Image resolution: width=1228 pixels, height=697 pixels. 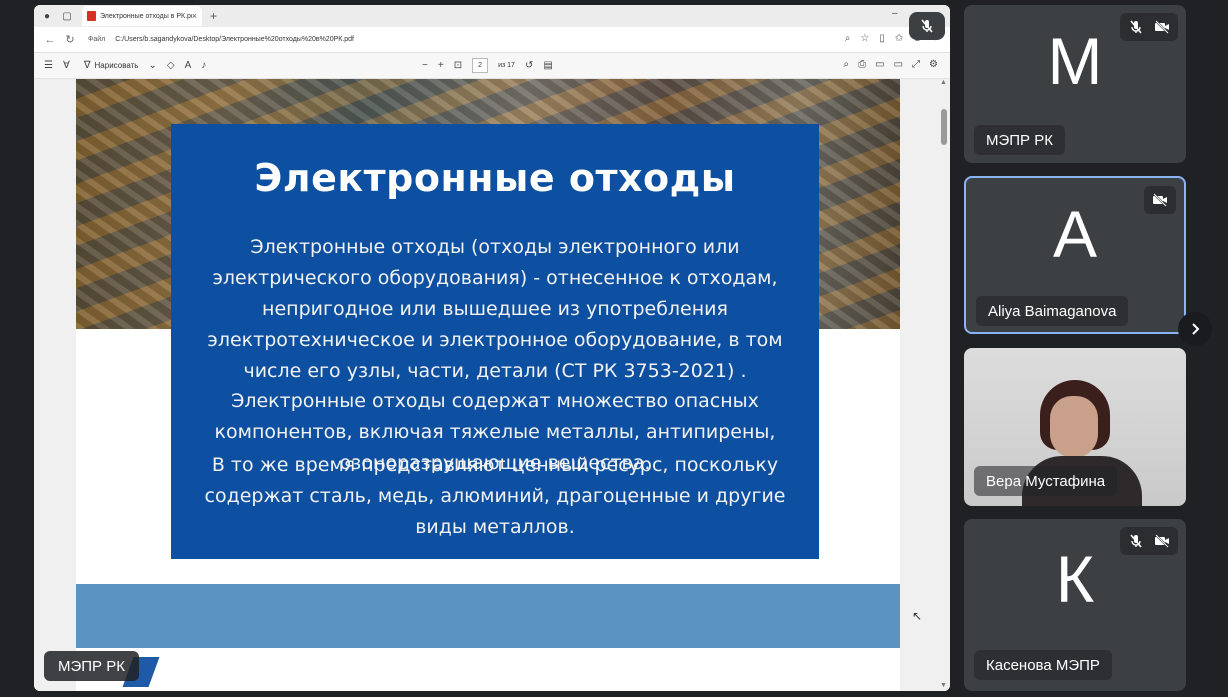 I want to click on participant-avatar-initial: М, so click(x=1075, y=61).